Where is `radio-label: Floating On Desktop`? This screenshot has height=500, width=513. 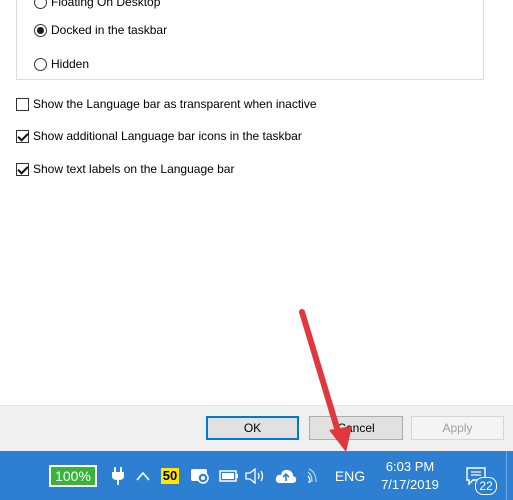
radio-label: Floating On Desktop is located at coordinates (106, 4).